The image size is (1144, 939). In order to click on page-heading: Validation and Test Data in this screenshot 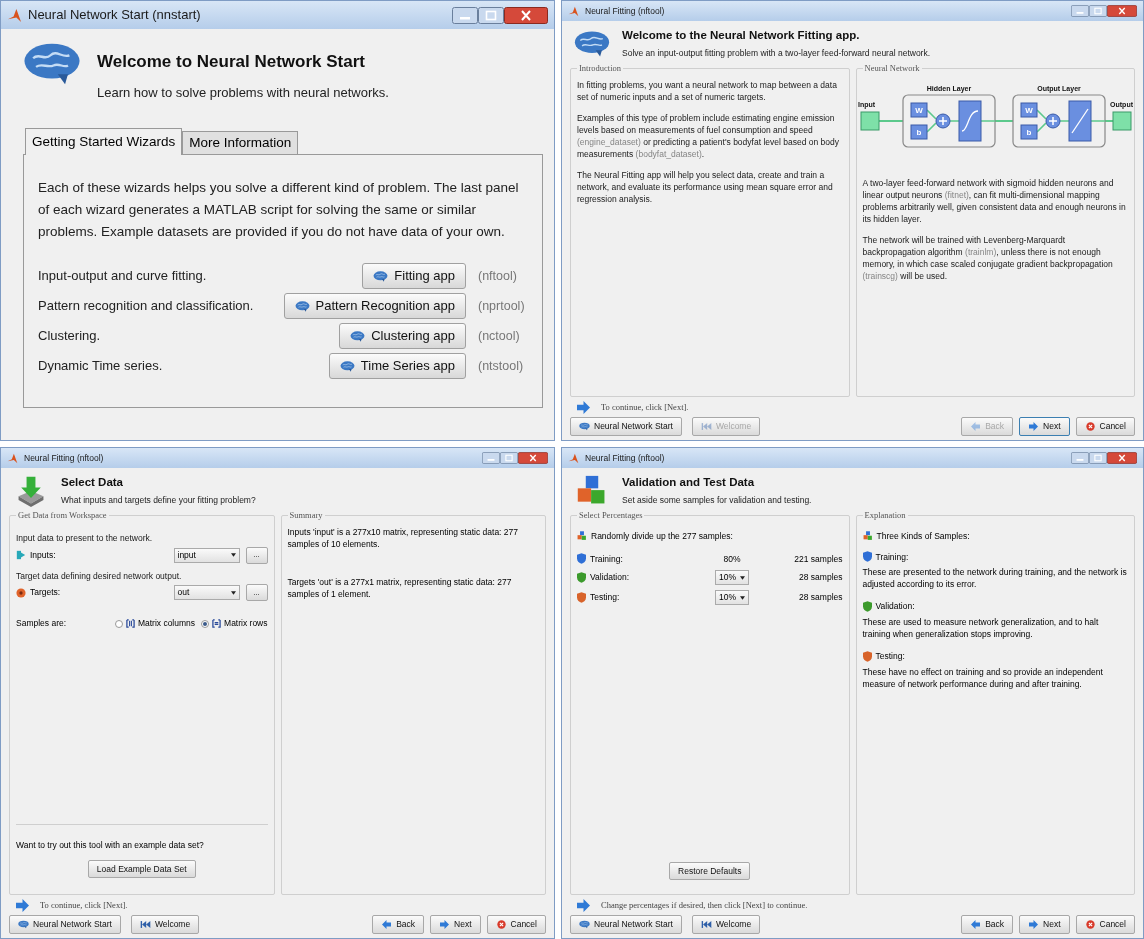, I will do `click(689, 482)`.